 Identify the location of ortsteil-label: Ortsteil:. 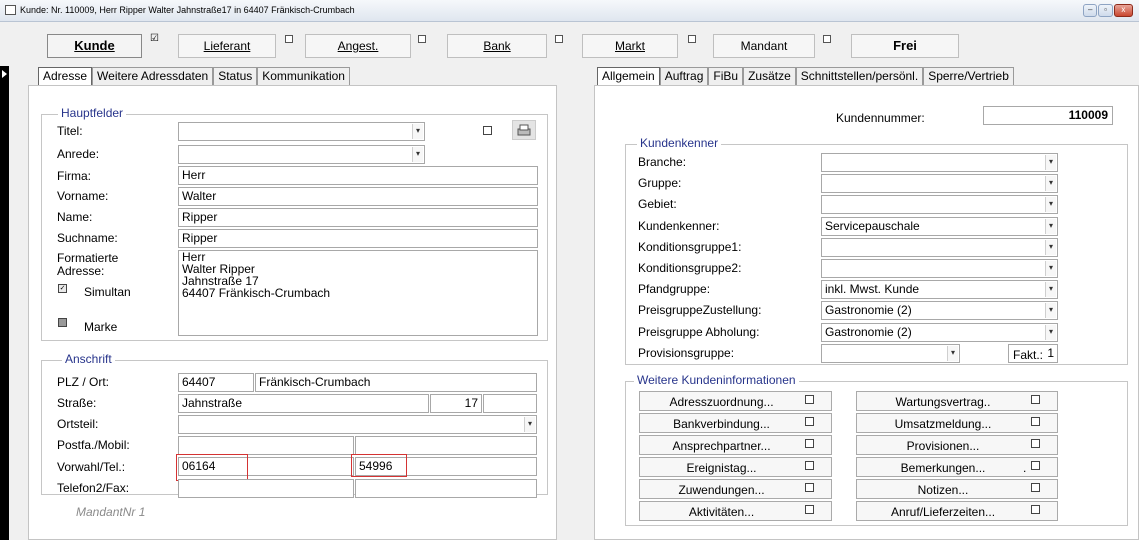
(78, 424).